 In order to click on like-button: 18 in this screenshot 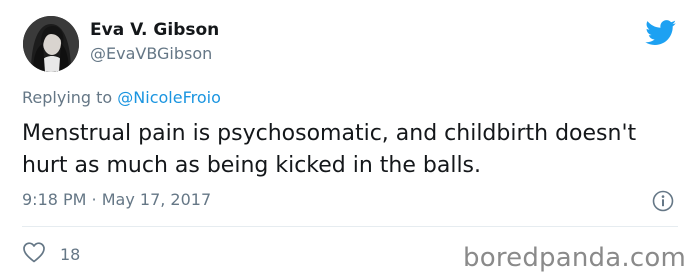, I will do `click(51, 254)`.